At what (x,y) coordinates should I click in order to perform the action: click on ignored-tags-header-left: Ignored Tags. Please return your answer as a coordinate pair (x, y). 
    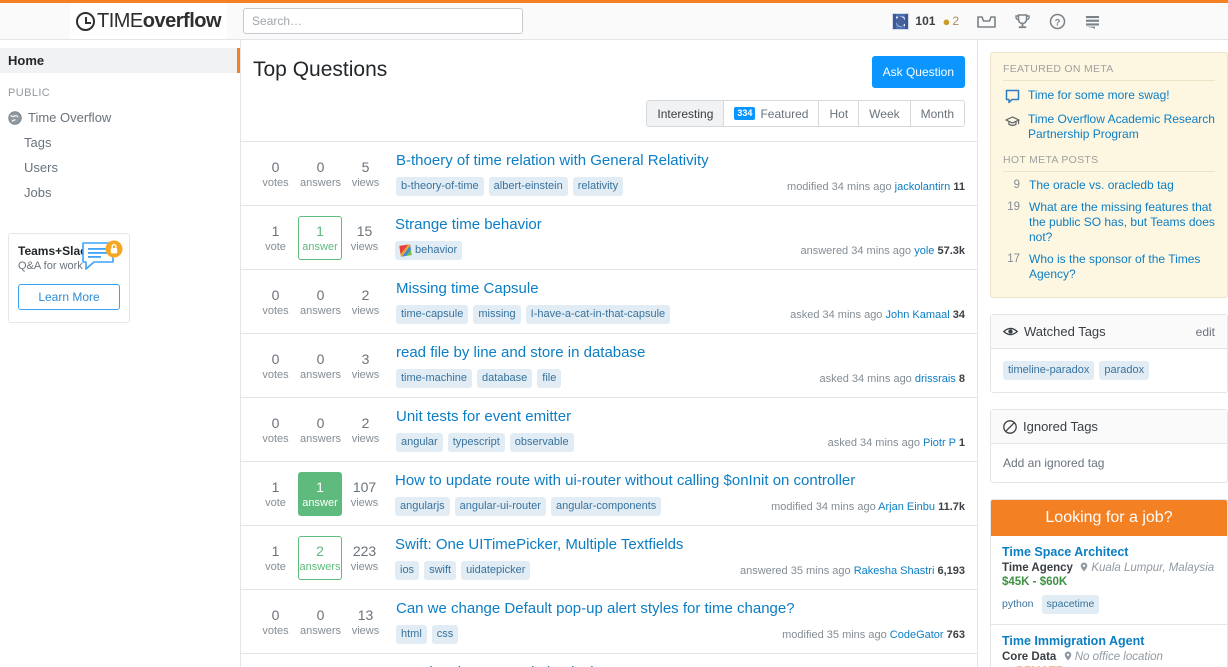
    Looking at the image, I should click on (1050, 426).